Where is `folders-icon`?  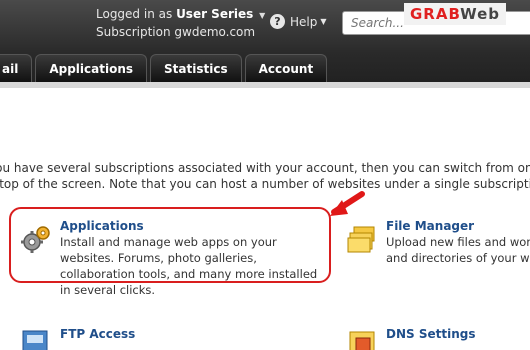
folders-icon is located at coordinates (361, 239).